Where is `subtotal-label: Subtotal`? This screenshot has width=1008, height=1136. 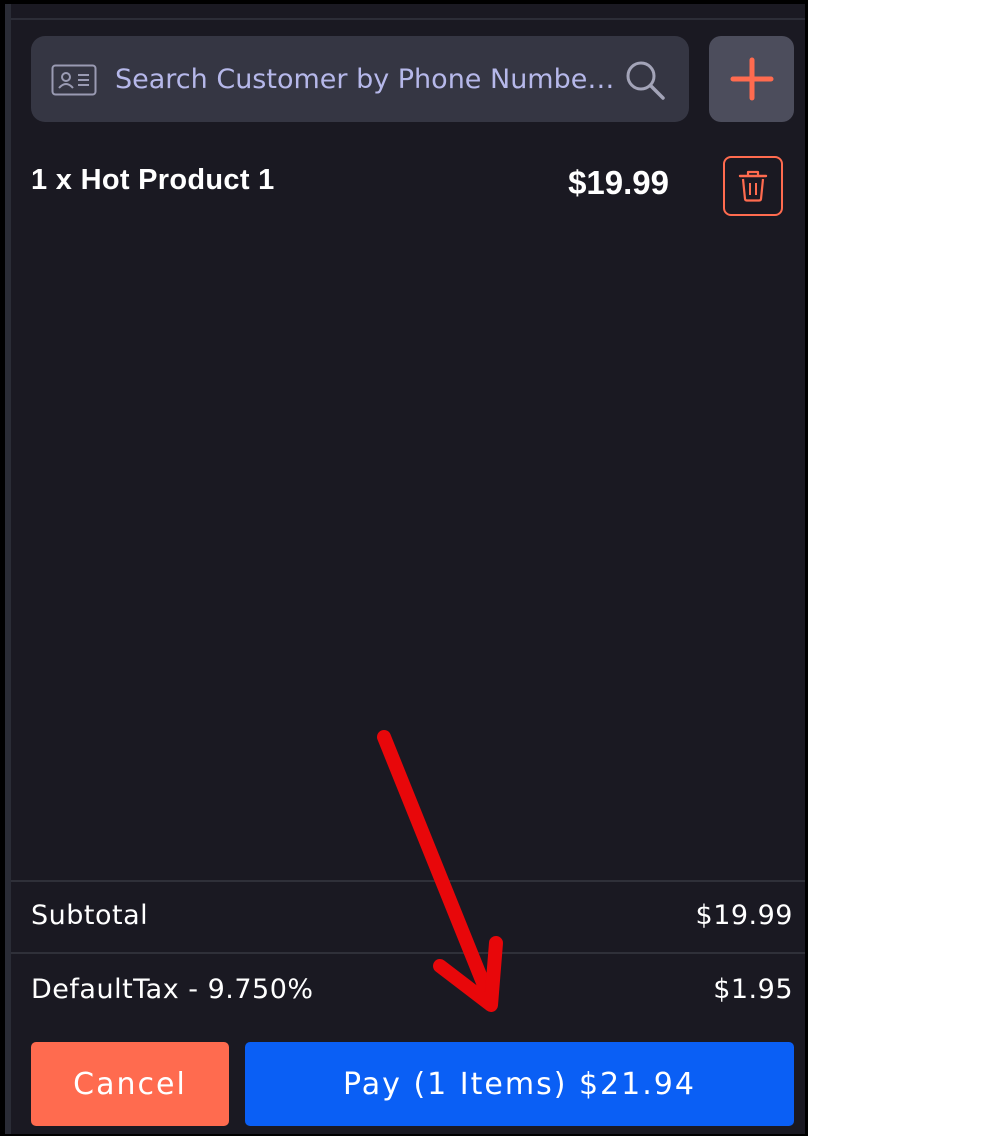 subtotal-label: Subtotal is located at coordinates (90, 915).